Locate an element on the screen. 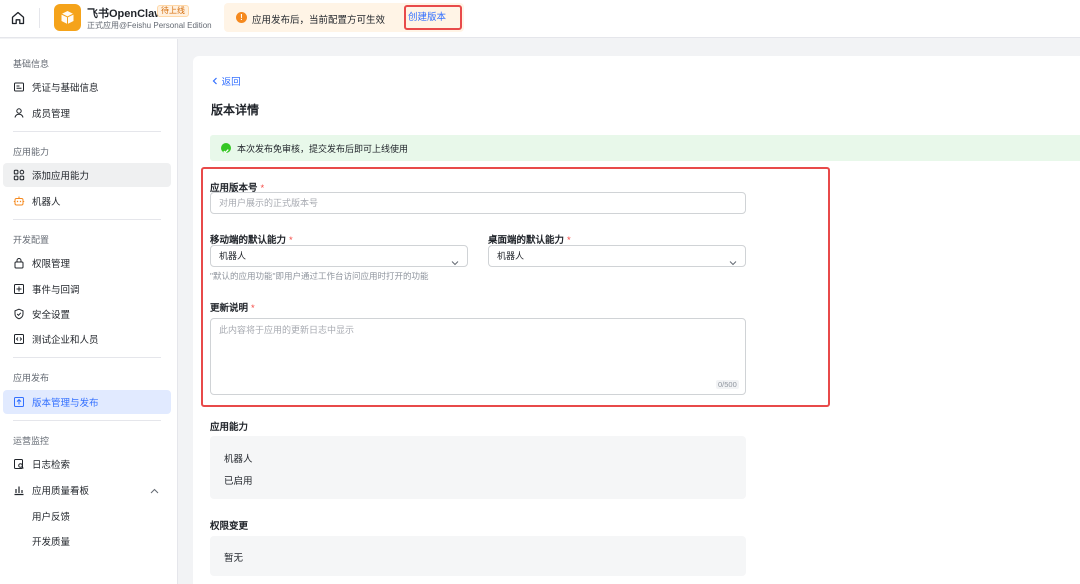 This screenshot has width=1080, height=584. success-text: 本次发布免审核，提交发布后即可上线使用 is located at coordinates (323, 149).